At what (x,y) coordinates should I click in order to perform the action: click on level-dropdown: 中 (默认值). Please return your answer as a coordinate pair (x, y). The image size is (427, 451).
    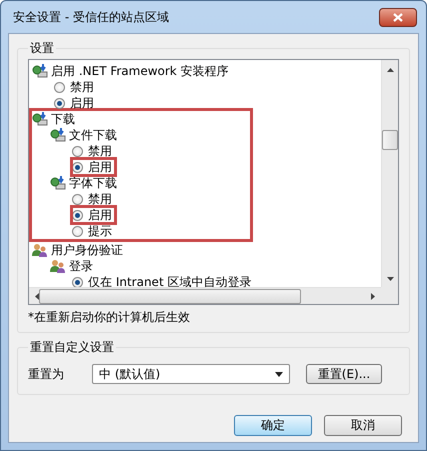
    Looking at the image, I should click on (191, 374).